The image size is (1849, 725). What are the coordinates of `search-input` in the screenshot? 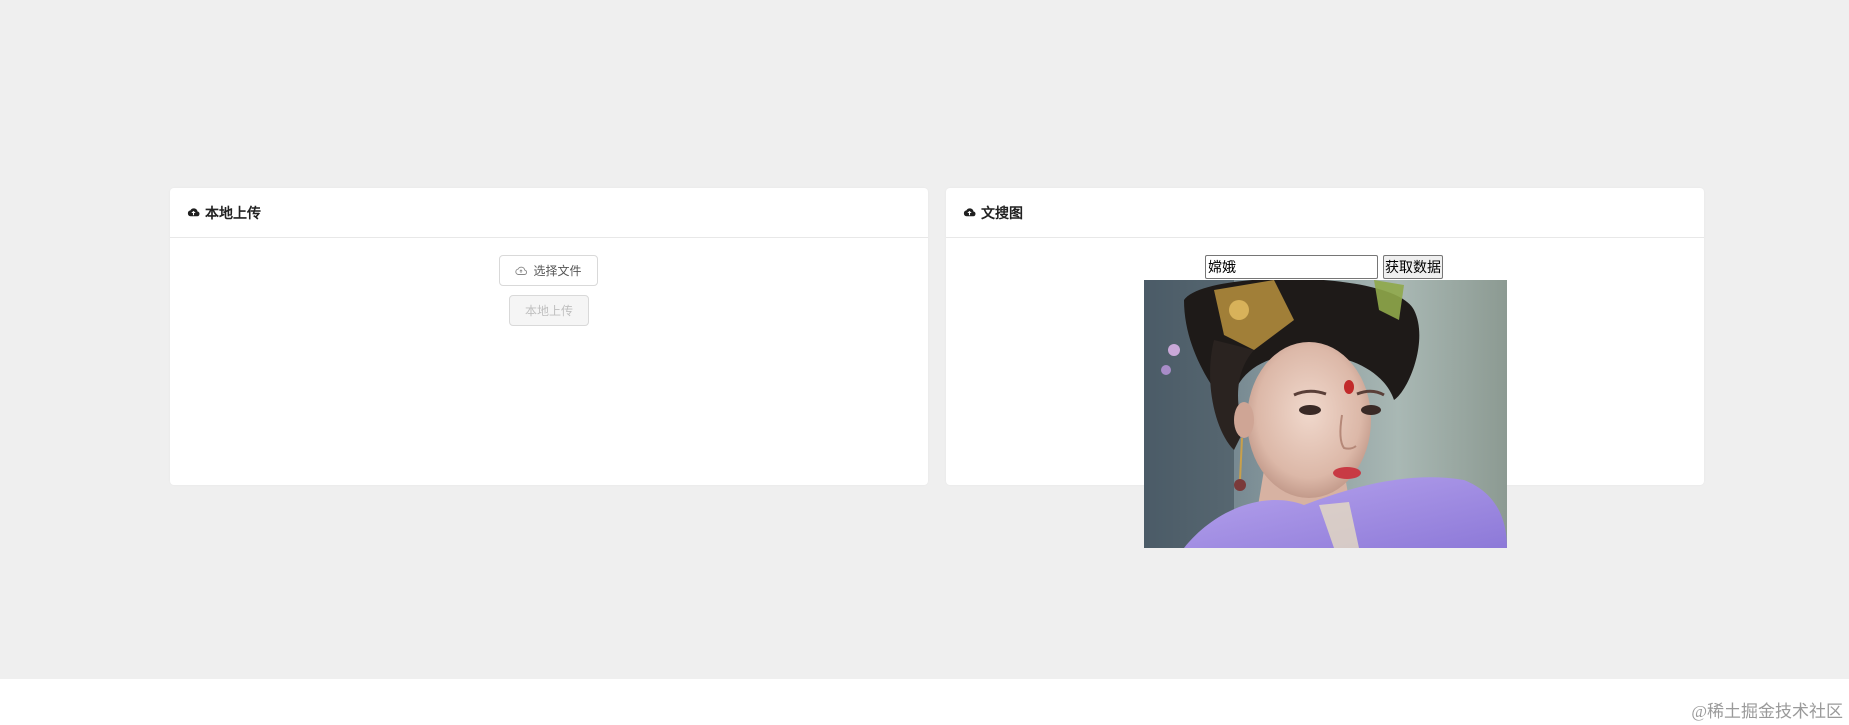 It's located at (1291, 267).